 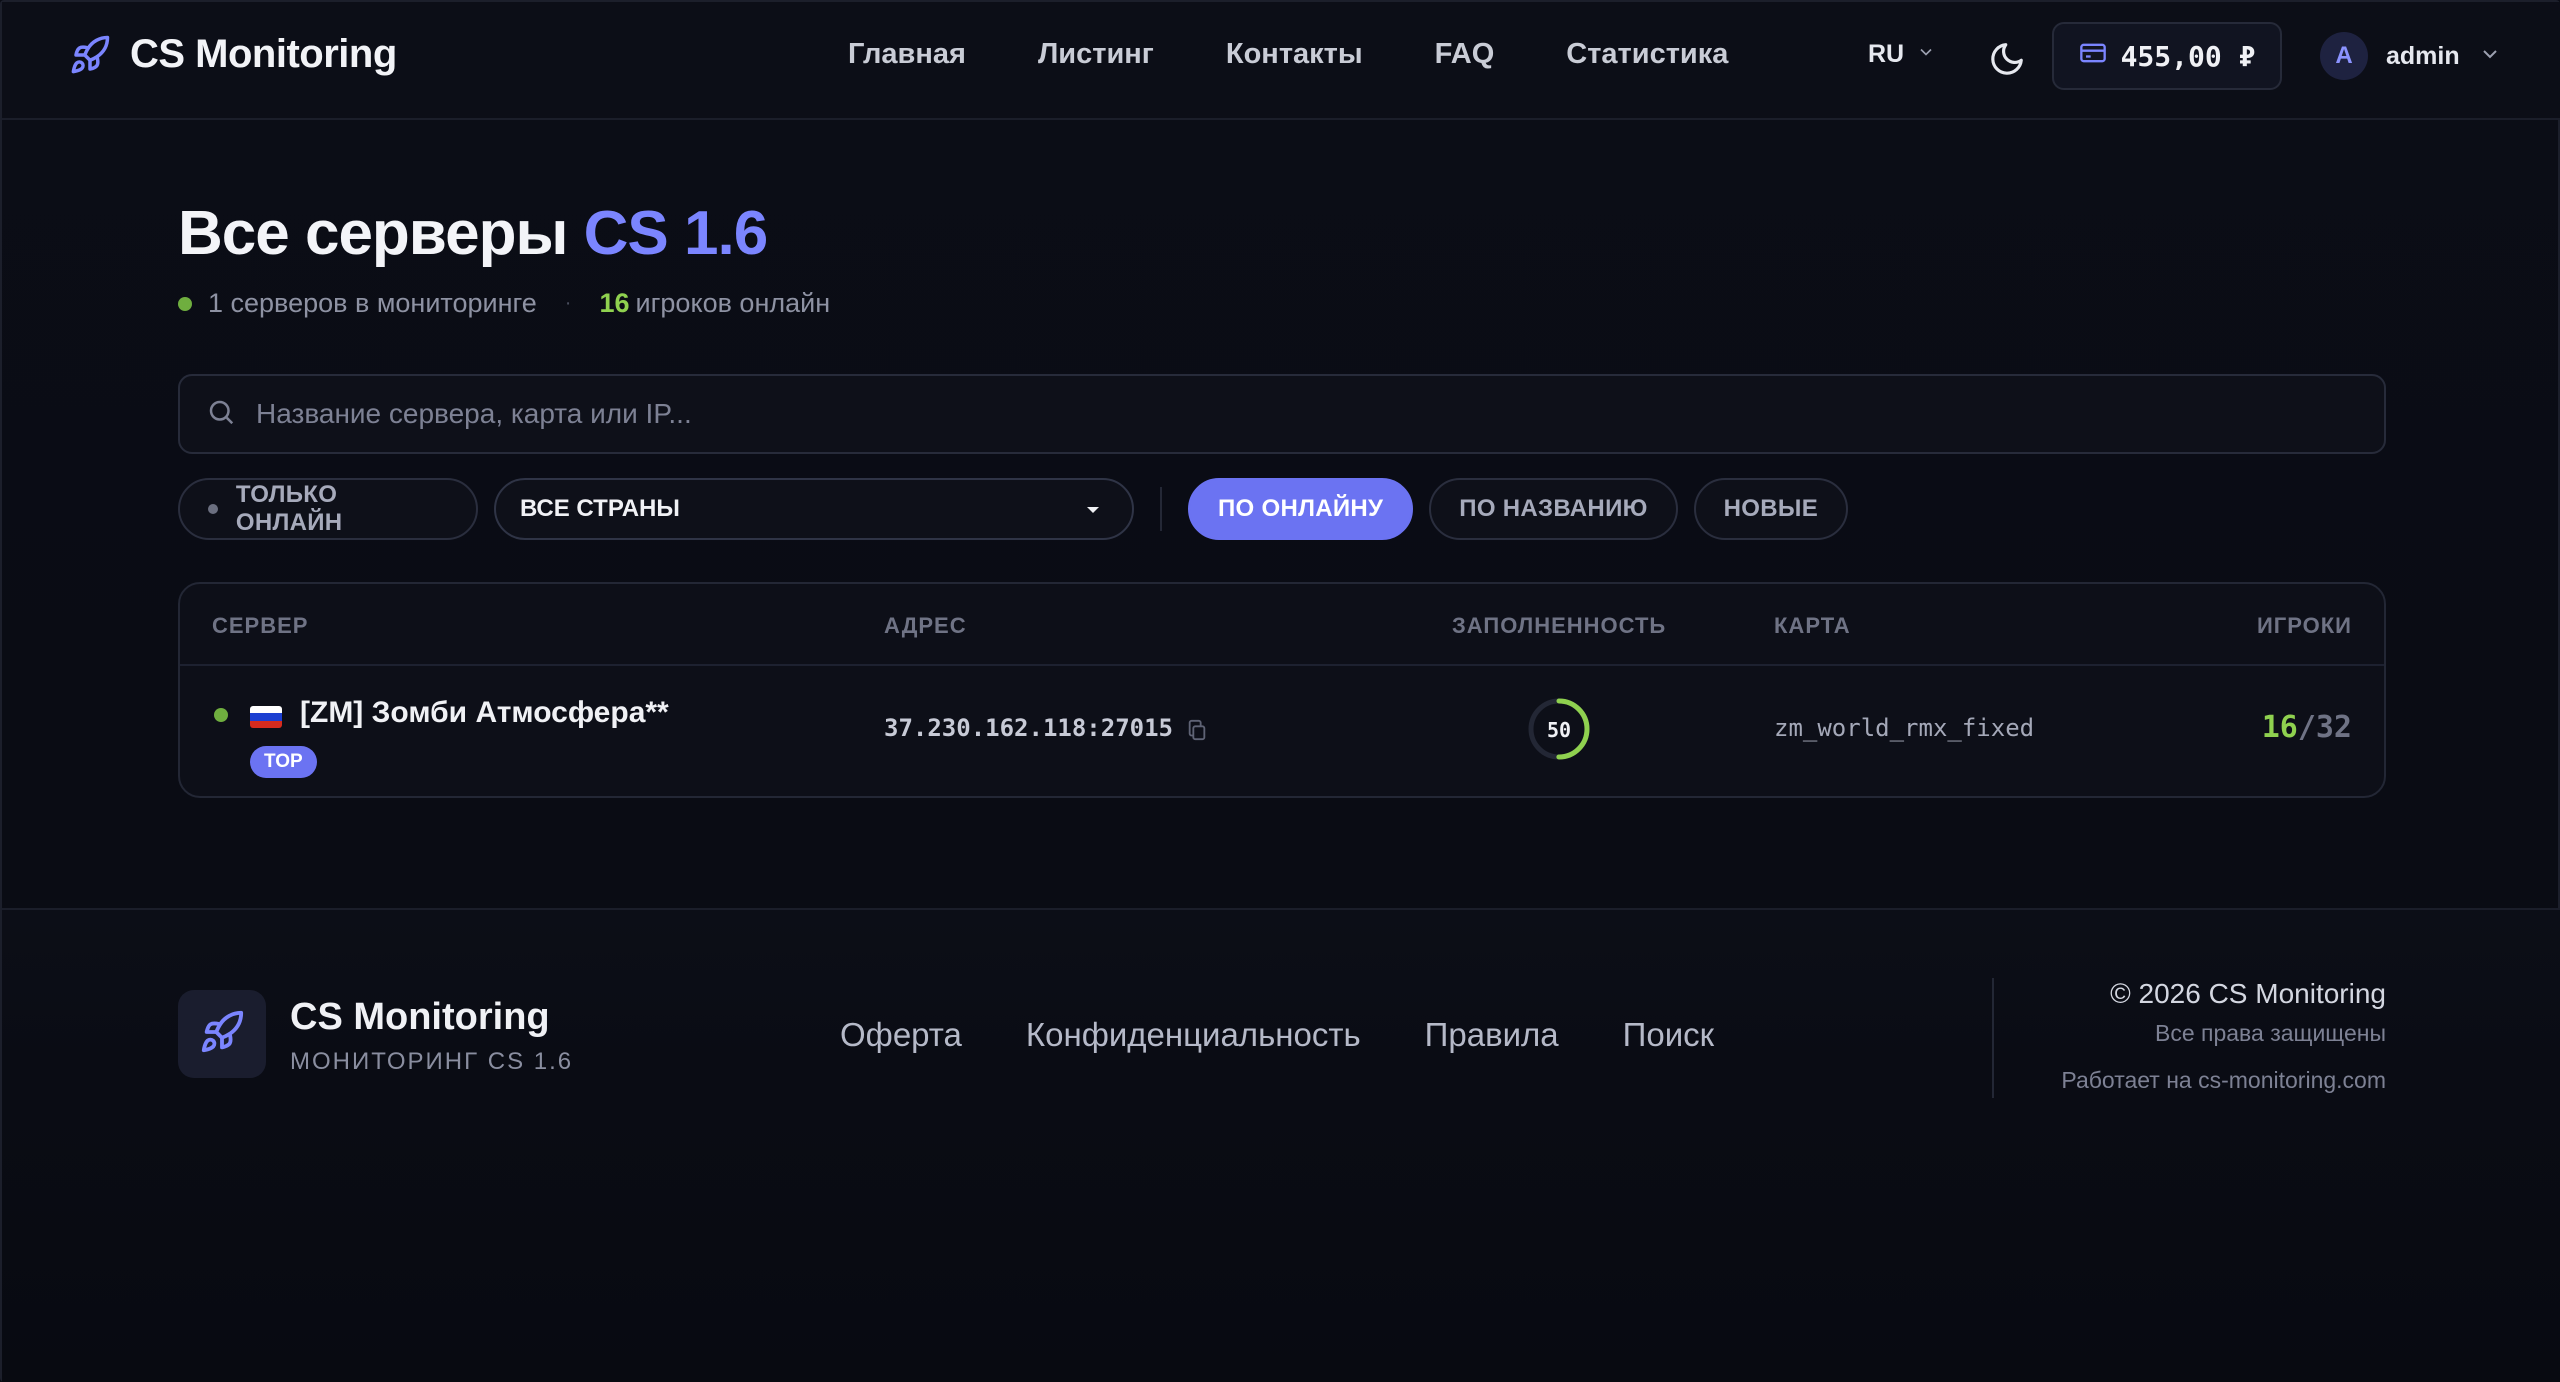 What do you see at coordinates (213, 509) in the screenshot?
I see `toggle-dot` at bounding box center [213, 509].